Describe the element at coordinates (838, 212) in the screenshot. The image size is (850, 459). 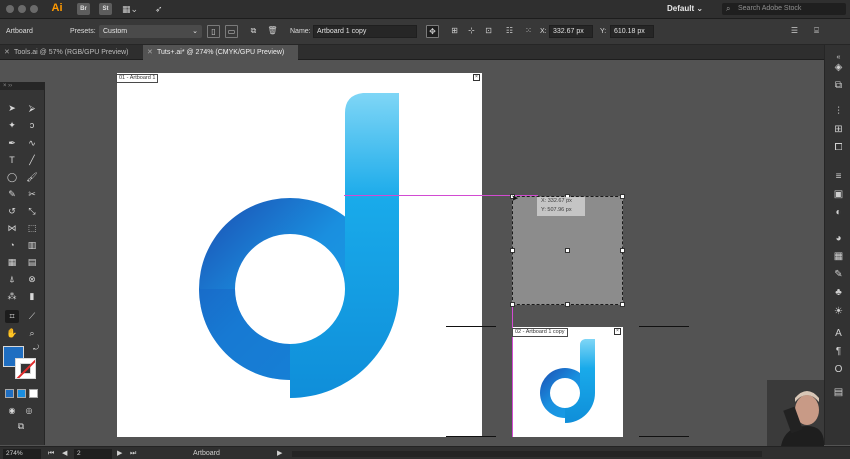
I see `transparency-icon: ◐` at that location.